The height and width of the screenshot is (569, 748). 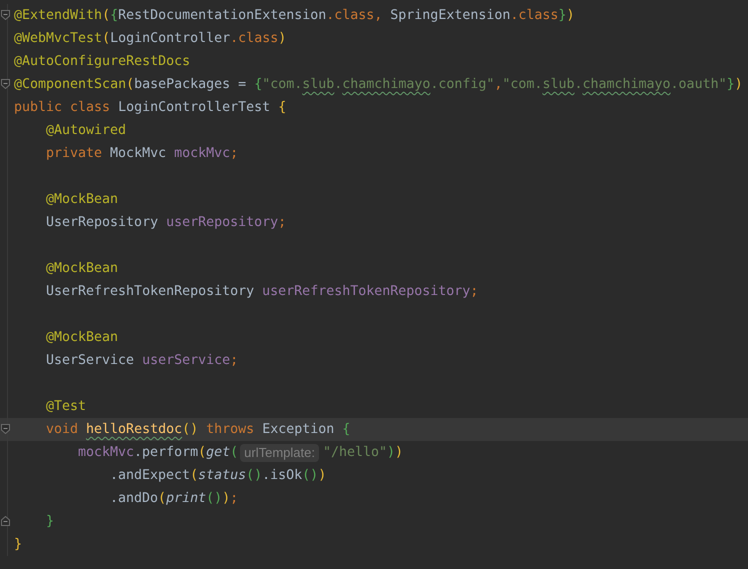 What do you see at coordinates (58, 15) in the screenshot?
I see `annotation: @ExtendWith` at bounding box center [58, 15].